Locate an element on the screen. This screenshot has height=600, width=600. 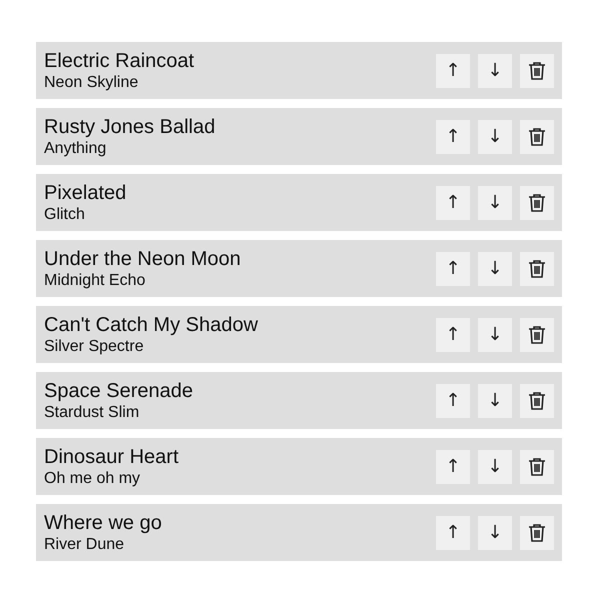
song-title: Where we go is located at coordinates (103, 523).